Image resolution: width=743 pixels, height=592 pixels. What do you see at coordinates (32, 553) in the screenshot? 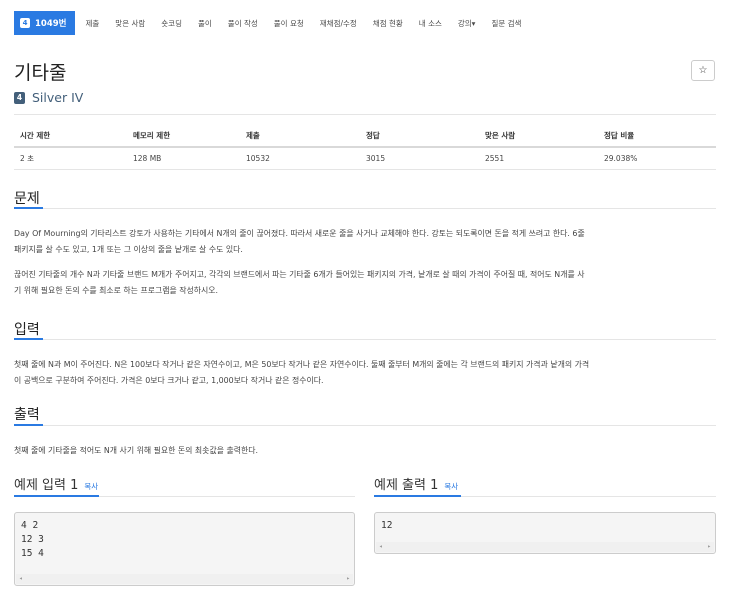
I see `example-input-line: 15 4` at bounding box center [32, 553].